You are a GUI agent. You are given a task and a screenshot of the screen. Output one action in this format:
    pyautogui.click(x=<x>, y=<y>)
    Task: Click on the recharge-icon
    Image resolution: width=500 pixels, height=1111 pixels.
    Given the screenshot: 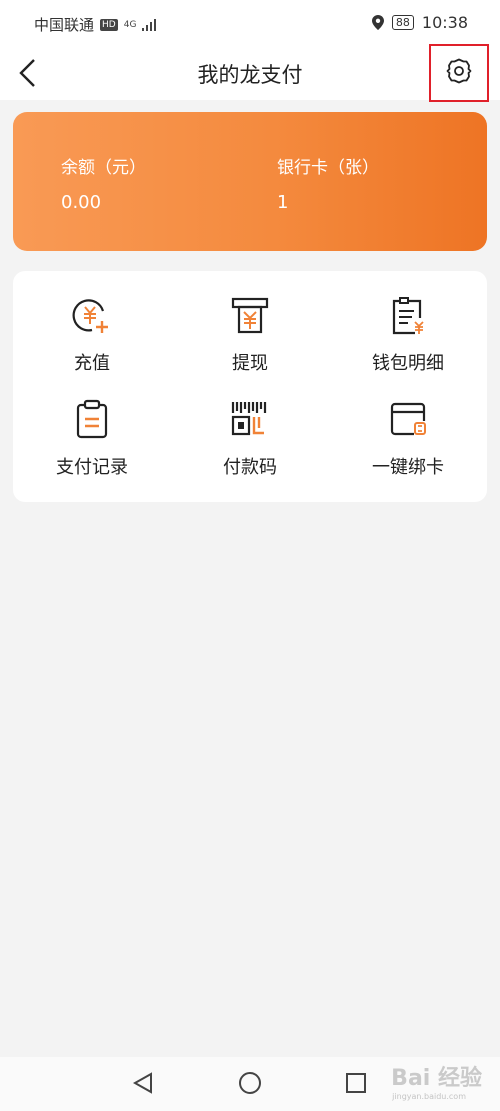 What is the action you would take?
    pyautogui.click(x=90, y=316)
    